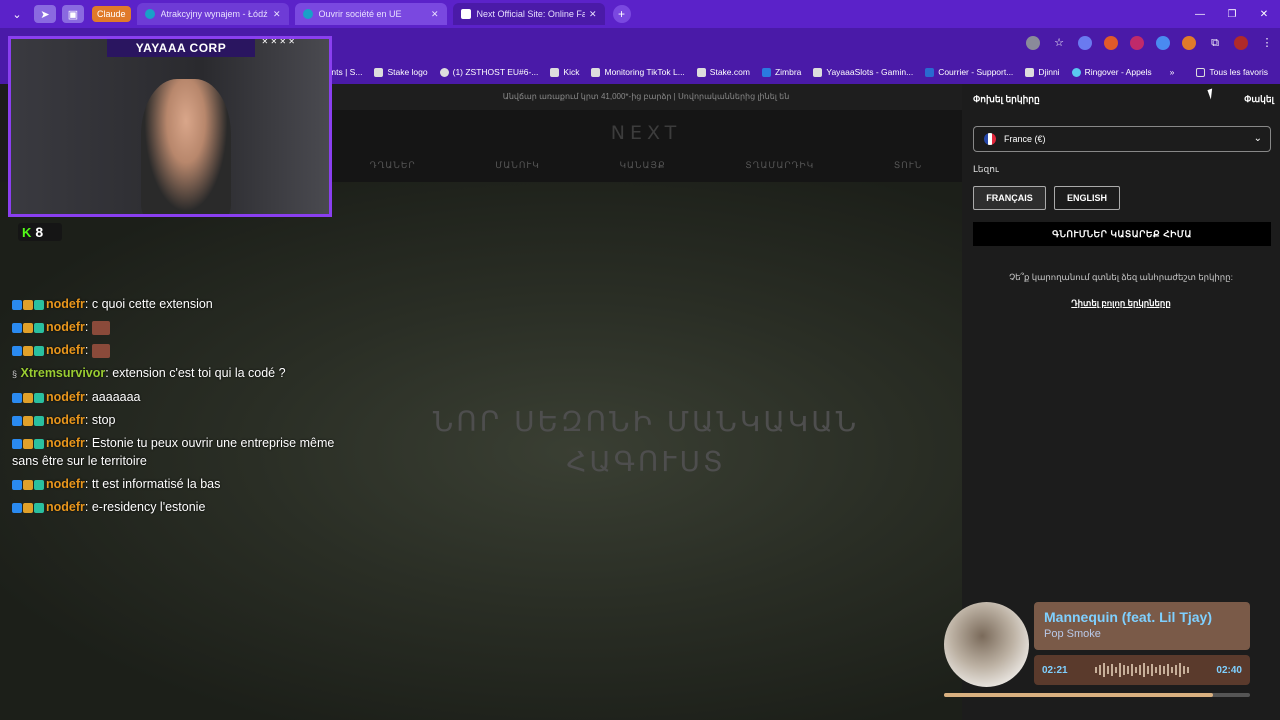  I want to click on viewer-count: K 8, so click(40, 232).